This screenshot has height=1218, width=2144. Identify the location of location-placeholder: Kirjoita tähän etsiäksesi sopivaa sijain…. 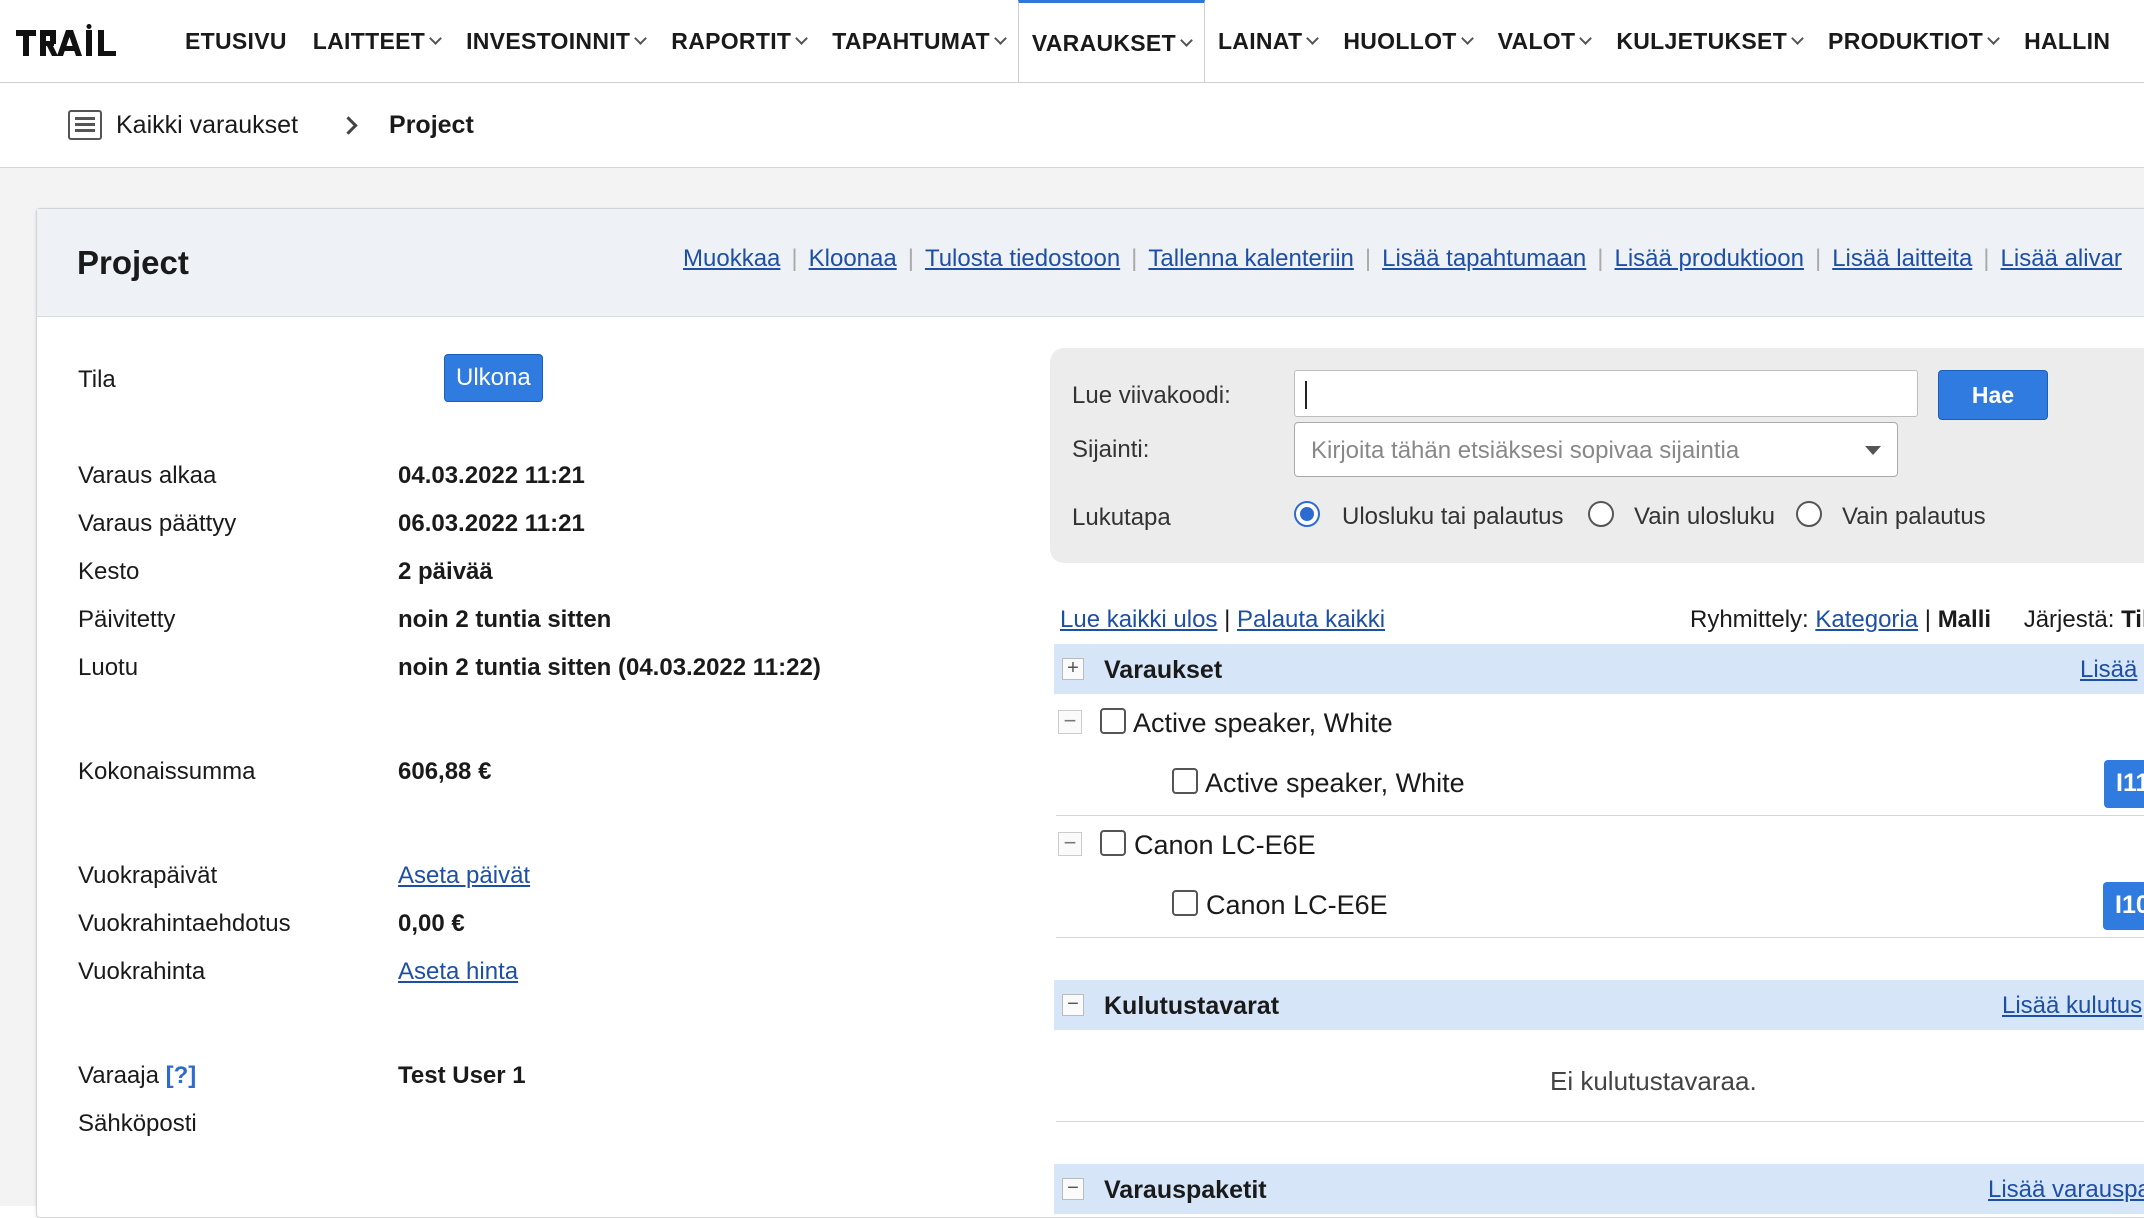
(1525, 450).